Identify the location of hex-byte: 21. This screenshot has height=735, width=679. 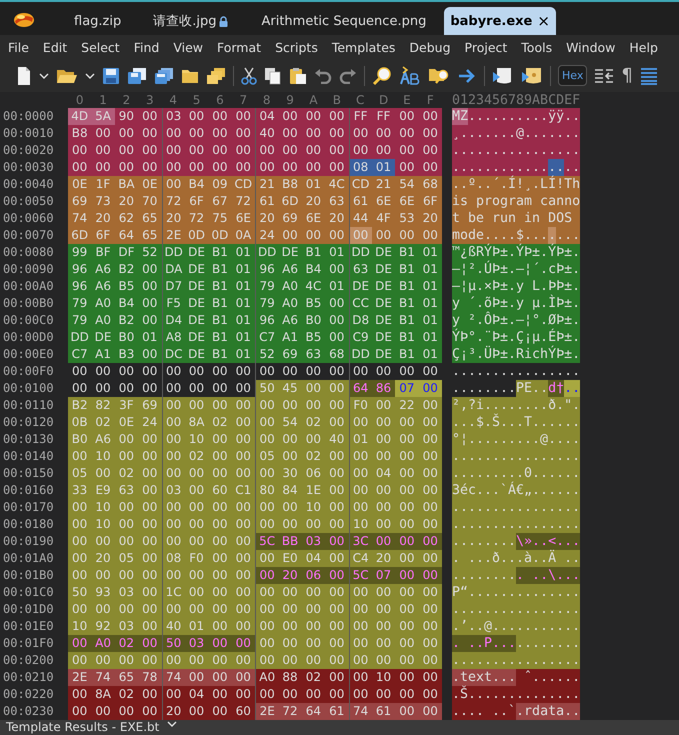
(266, 185).